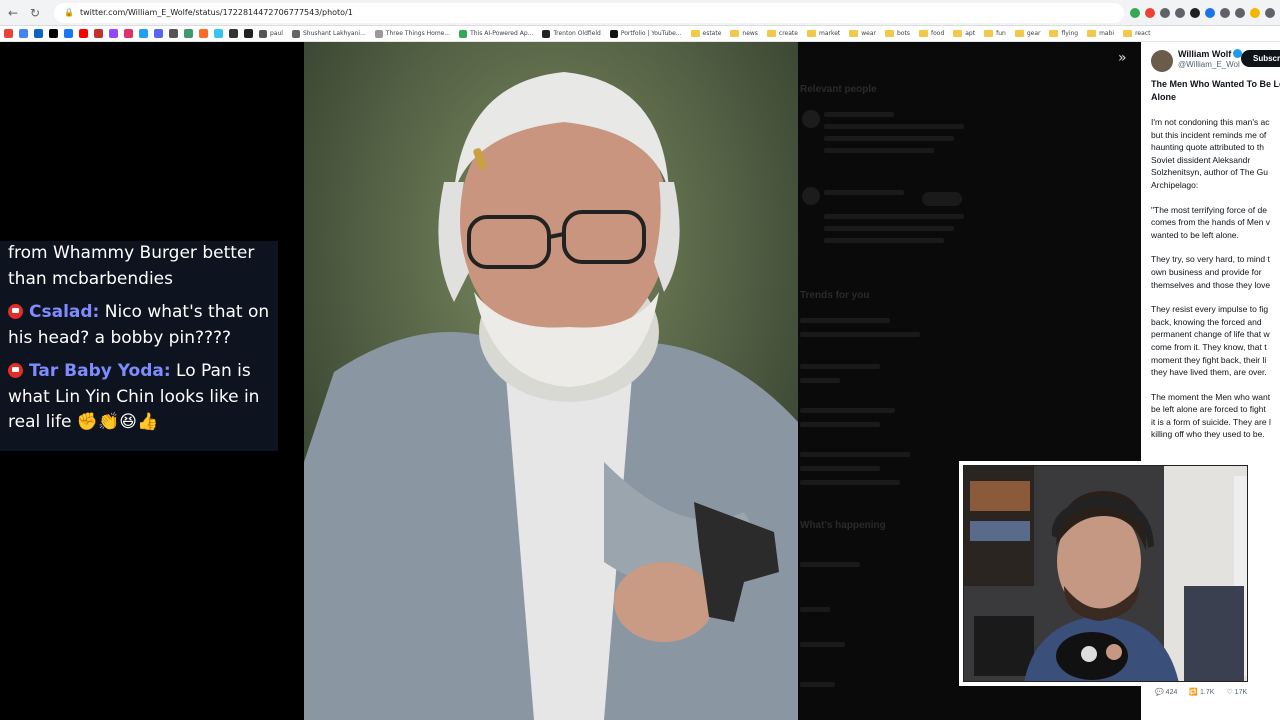  Describe the element at coordinates (1206, 321) in the screenshot. I see `tweet-line: back, knowing the forced and` at that location.